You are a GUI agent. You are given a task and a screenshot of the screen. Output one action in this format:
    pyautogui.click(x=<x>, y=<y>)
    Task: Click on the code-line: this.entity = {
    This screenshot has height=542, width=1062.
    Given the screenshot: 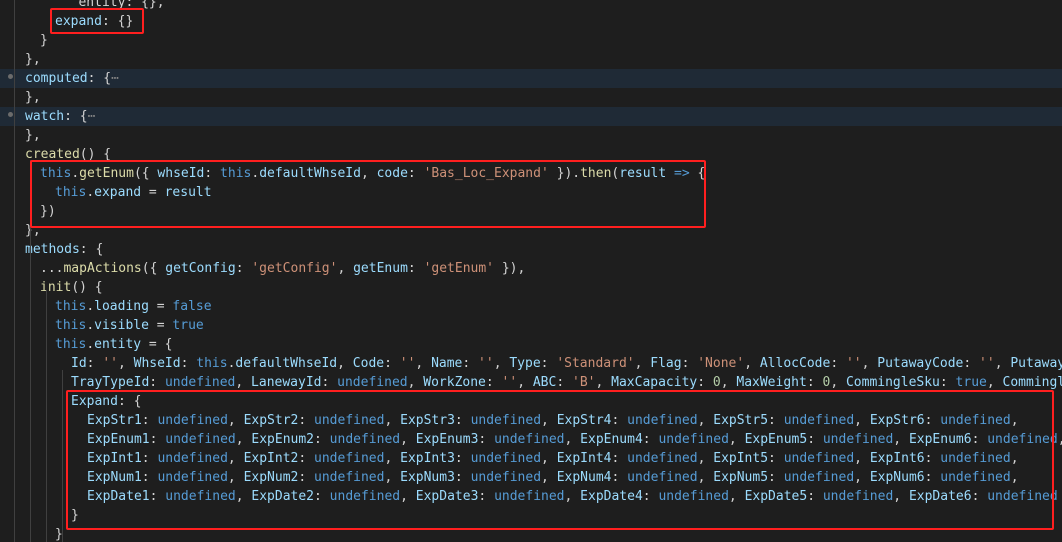 What is the action you would take?
    pyautogui.click(x=531, y=344)
    